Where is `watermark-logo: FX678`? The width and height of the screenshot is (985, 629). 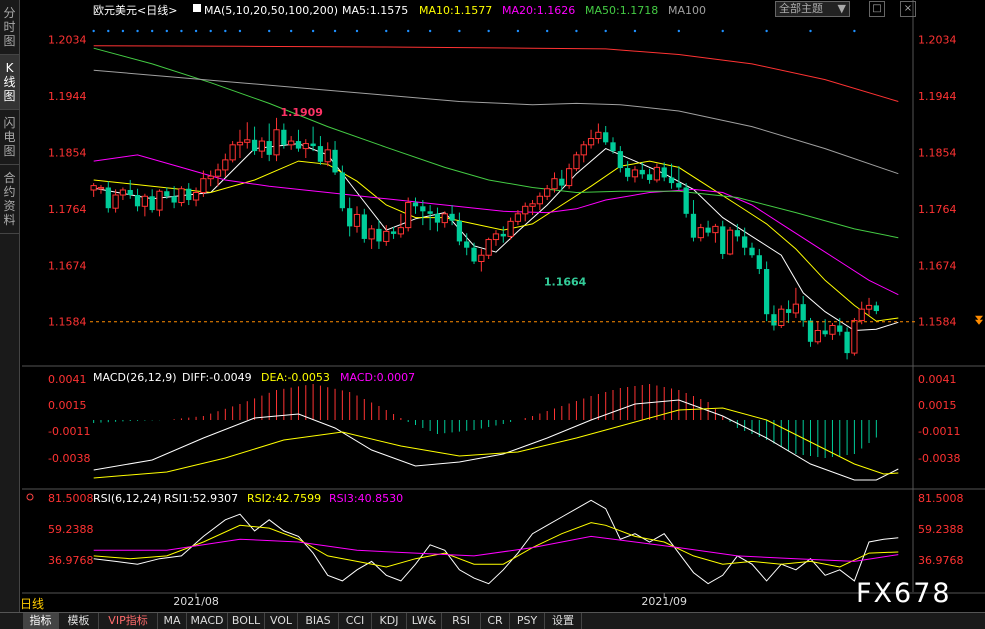
watermark-logo: FX678 is located at coordinates (904, 593).